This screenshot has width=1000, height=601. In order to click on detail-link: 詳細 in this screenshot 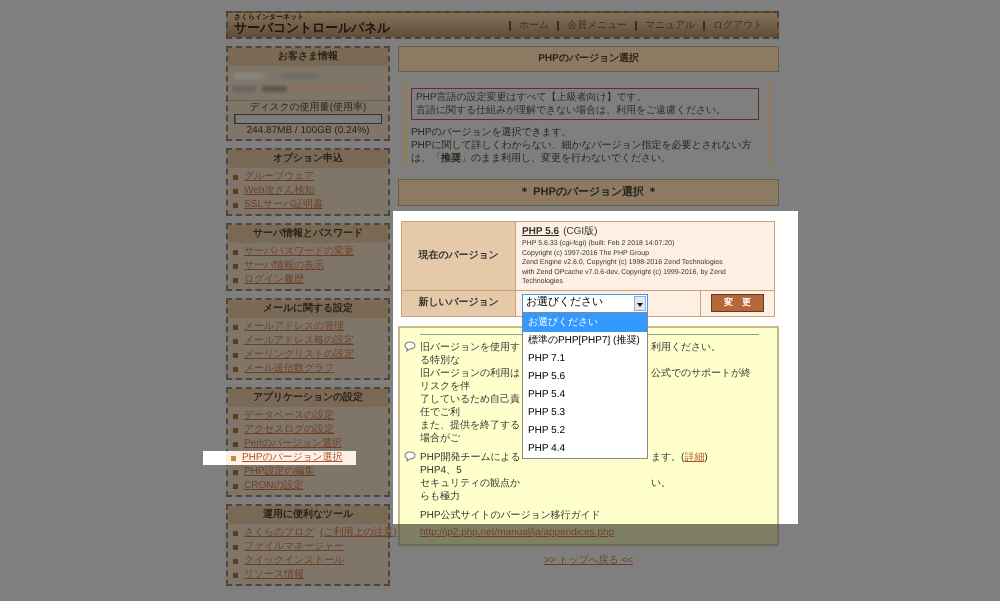, I will do `click(694, 457)`.